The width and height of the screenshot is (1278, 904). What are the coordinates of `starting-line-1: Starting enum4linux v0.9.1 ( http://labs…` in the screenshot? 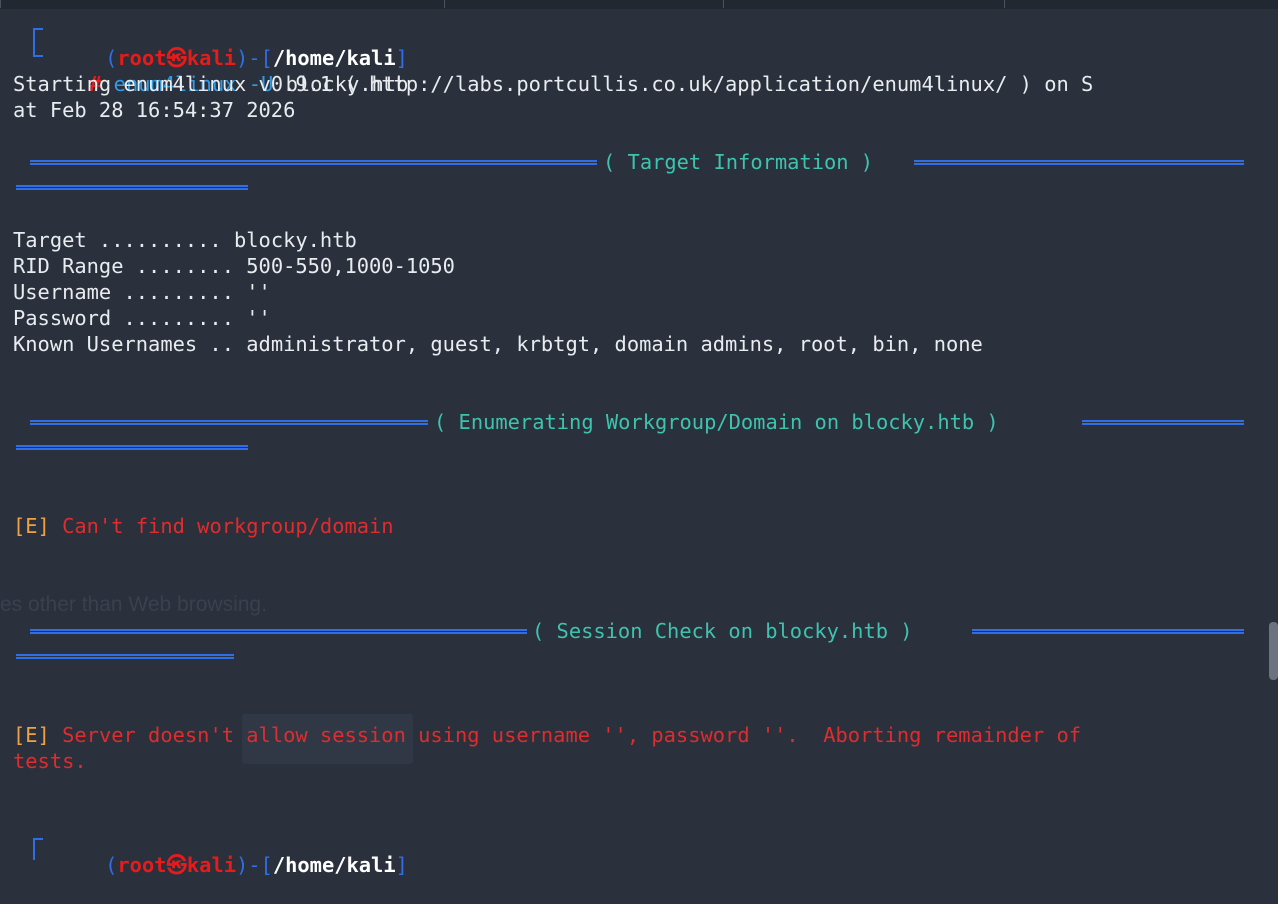 It's located at (553, 84).